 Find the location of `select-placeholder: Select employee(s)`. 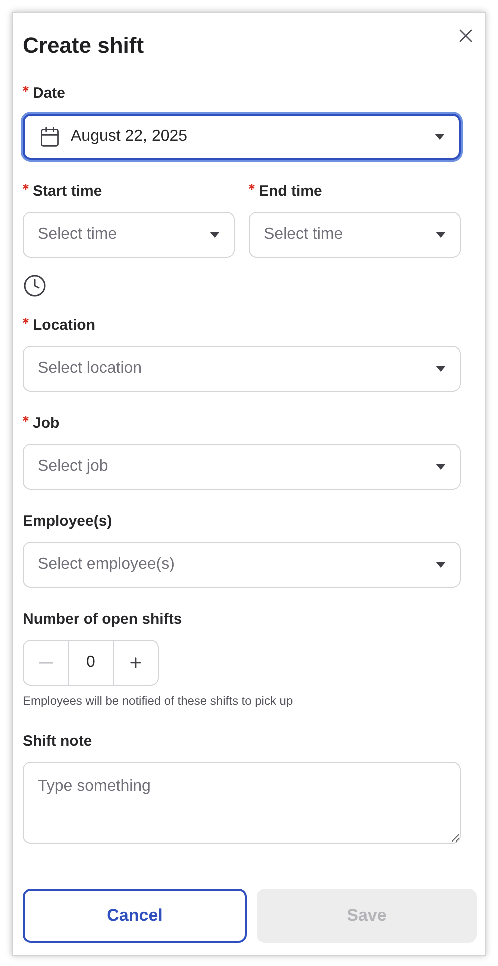

select-placeholder: Select employee(s) is located at coordinates (107, 565).